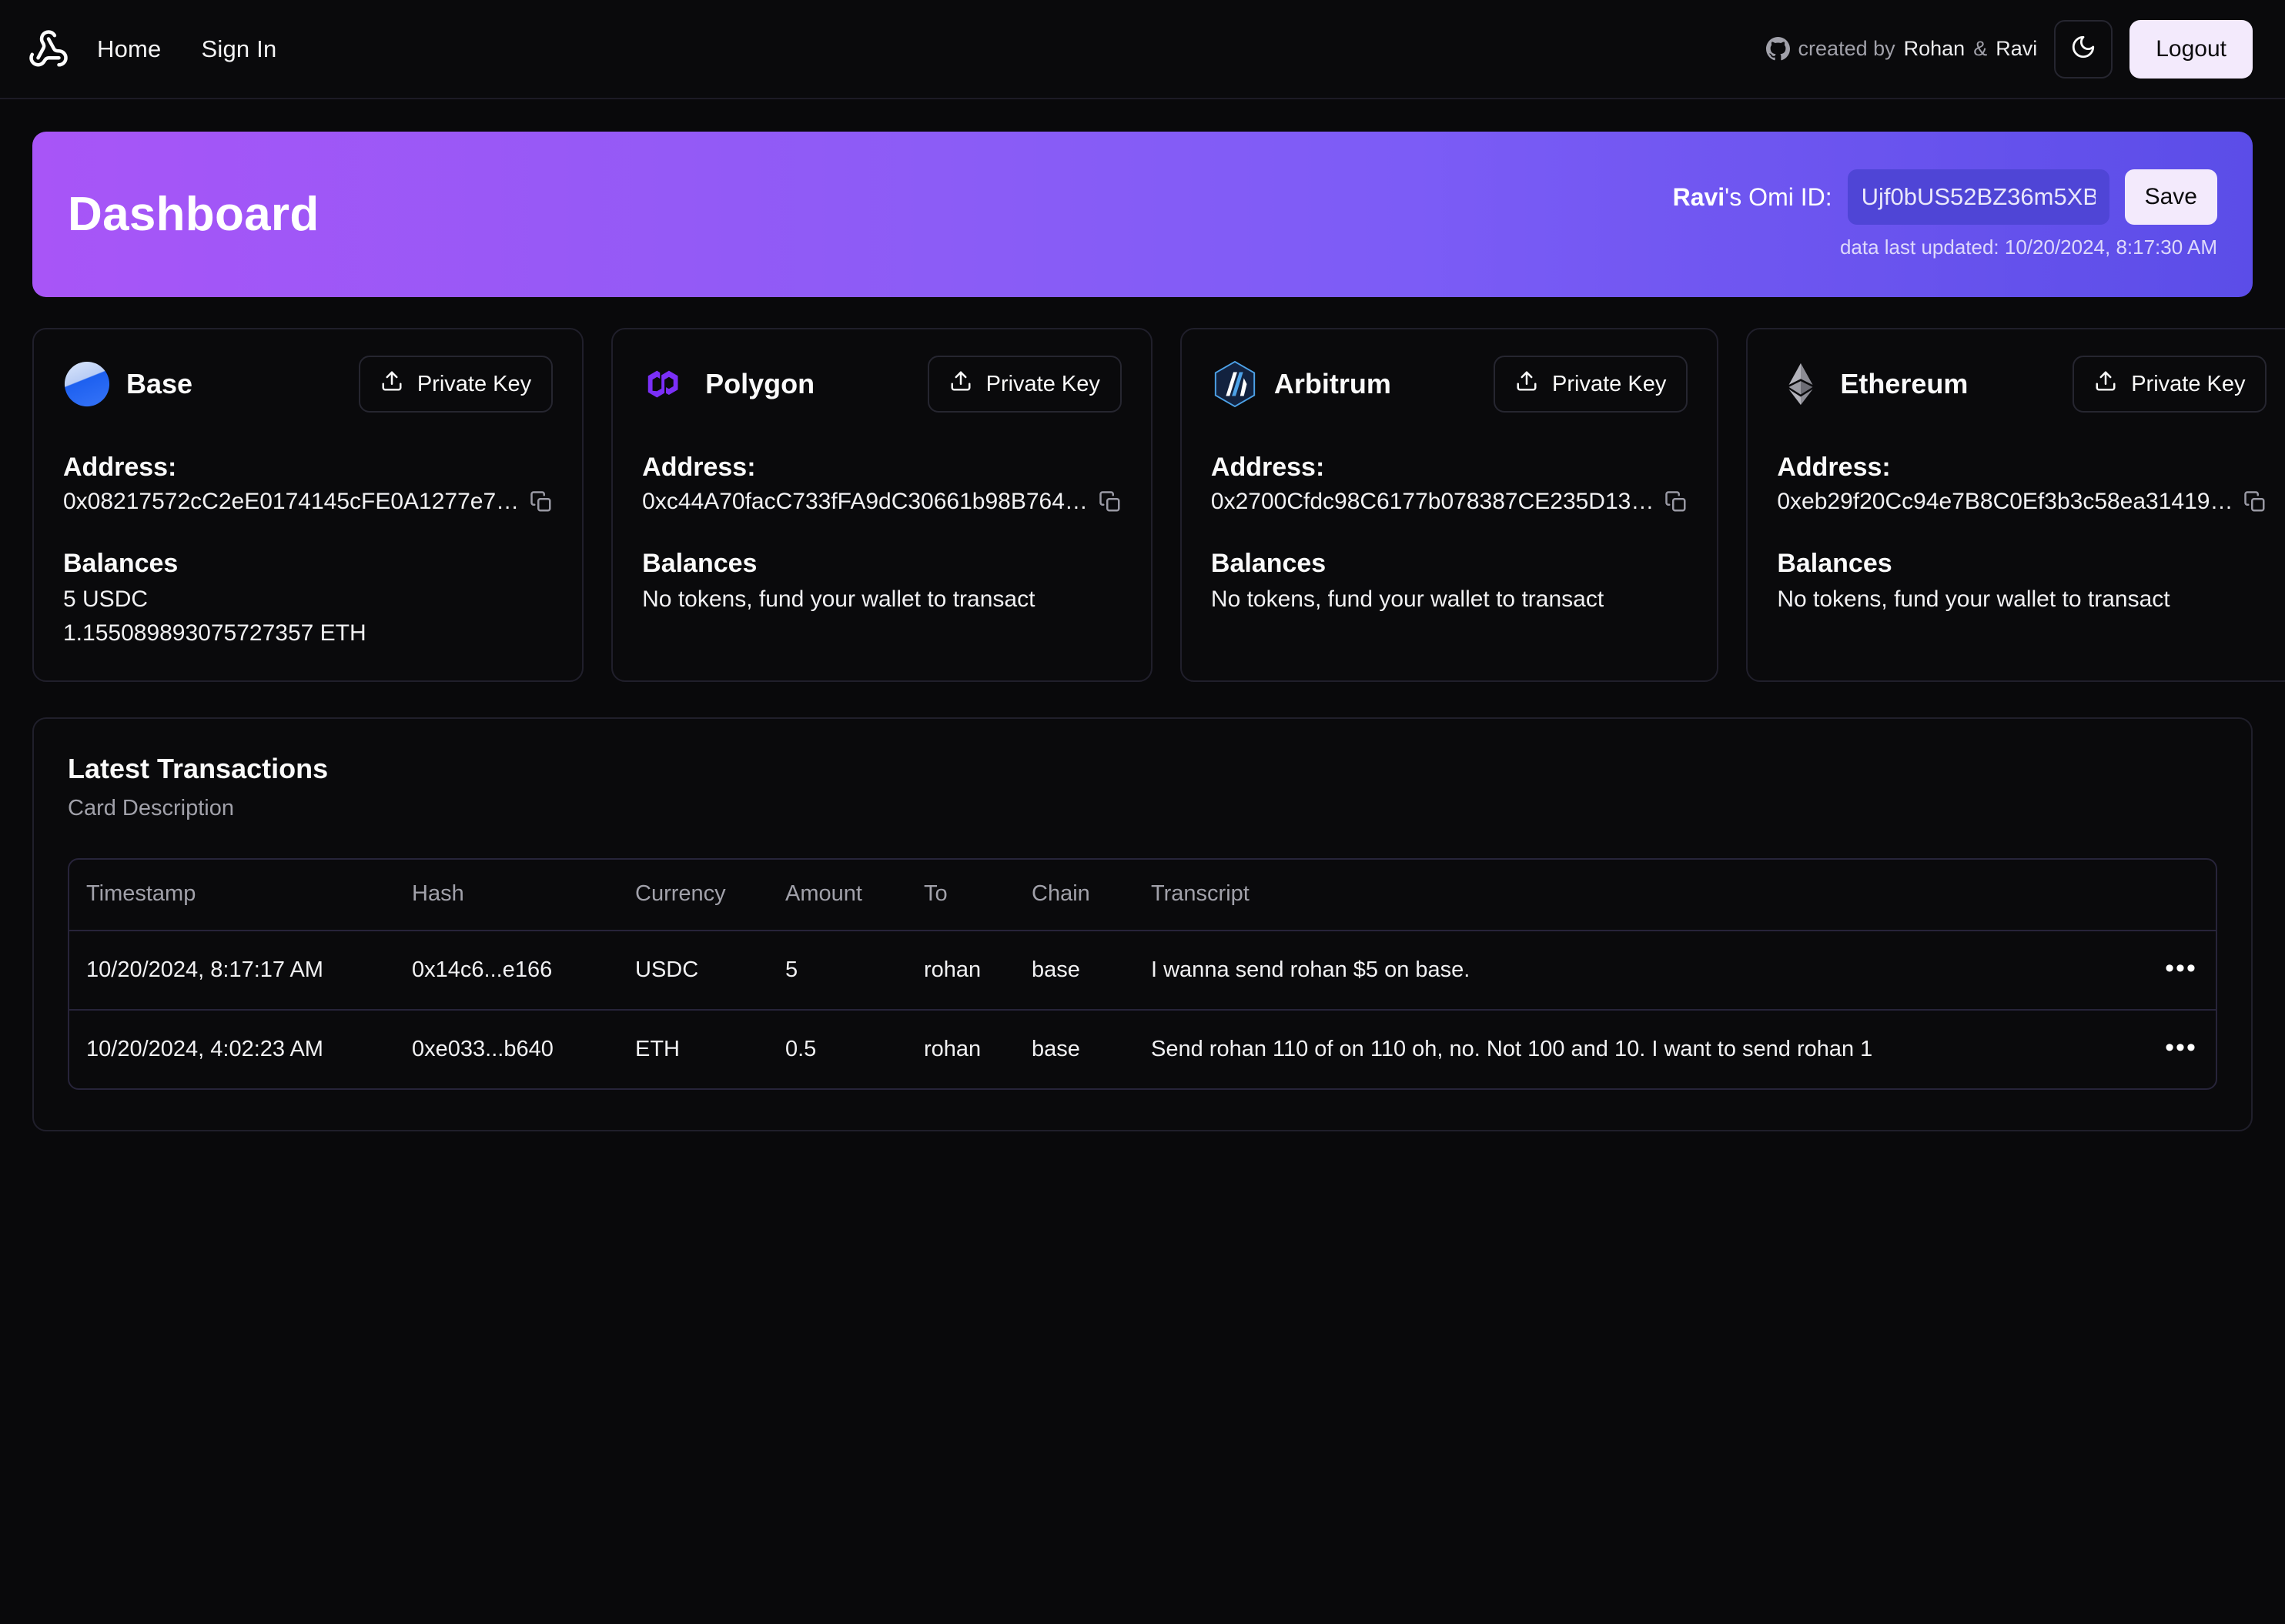  I want to click on wallet-name: Polygon, so click(760, 383).